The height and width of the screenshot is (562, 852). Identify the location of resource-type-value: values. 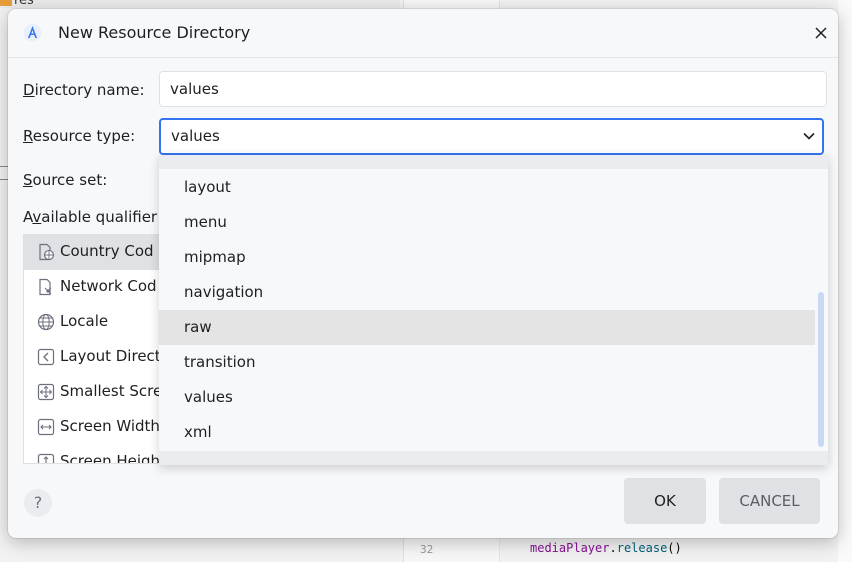
(195, 136).